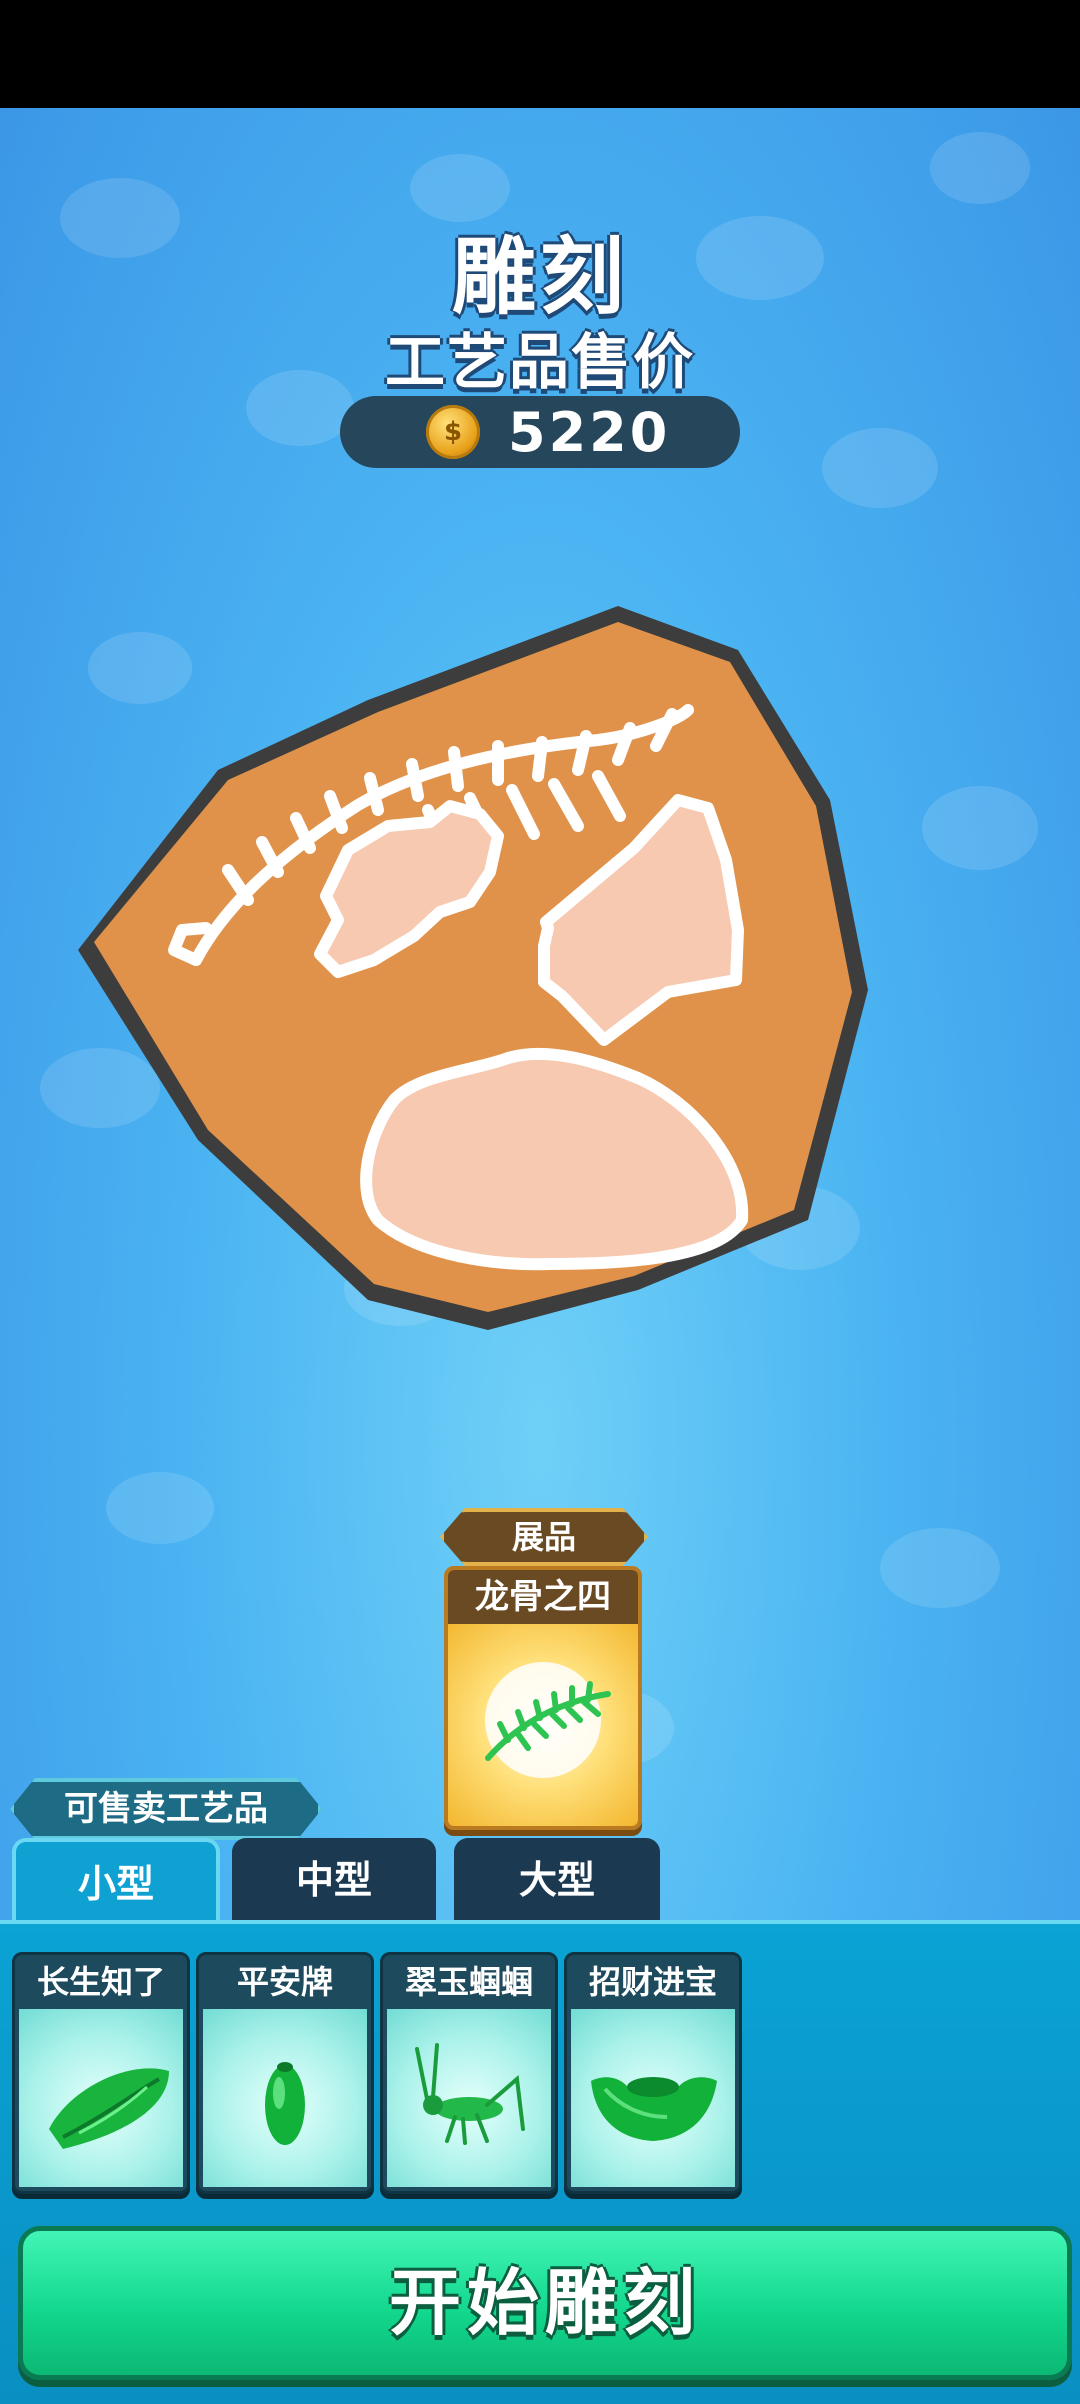 Image resolution: width=1080 pixels, height=2404 pixels. What do you see at coordinates (654, 2109) in the screenshot?
I see `jade-ingot-icon` at bounding box center [654, 2109].